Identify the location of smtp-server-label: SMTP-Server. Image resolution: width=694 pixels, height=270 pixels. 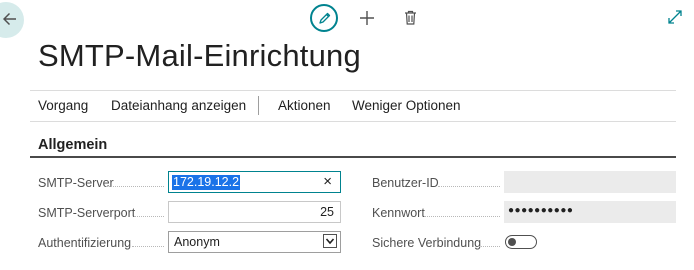
(76, 183).